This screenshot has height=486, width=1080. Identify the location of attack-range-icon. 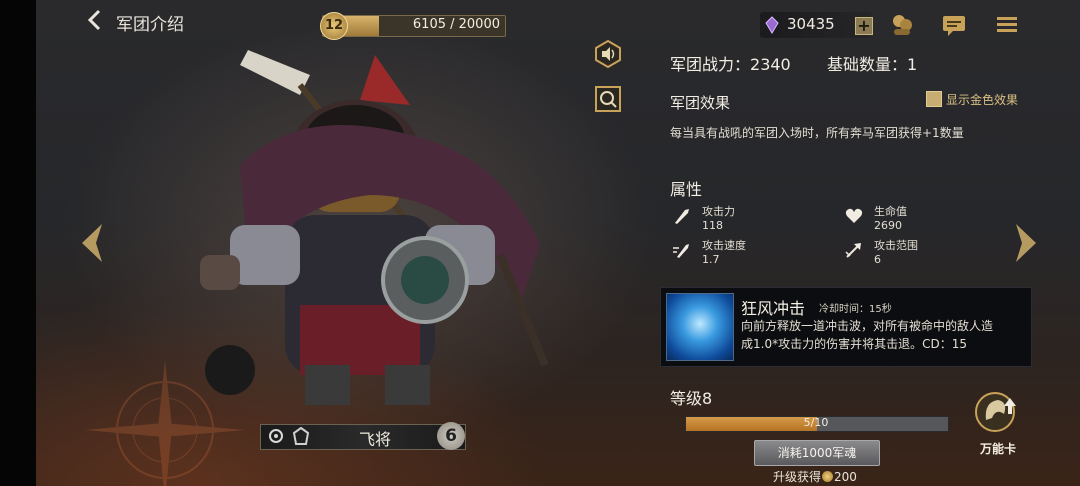
(853, 250).